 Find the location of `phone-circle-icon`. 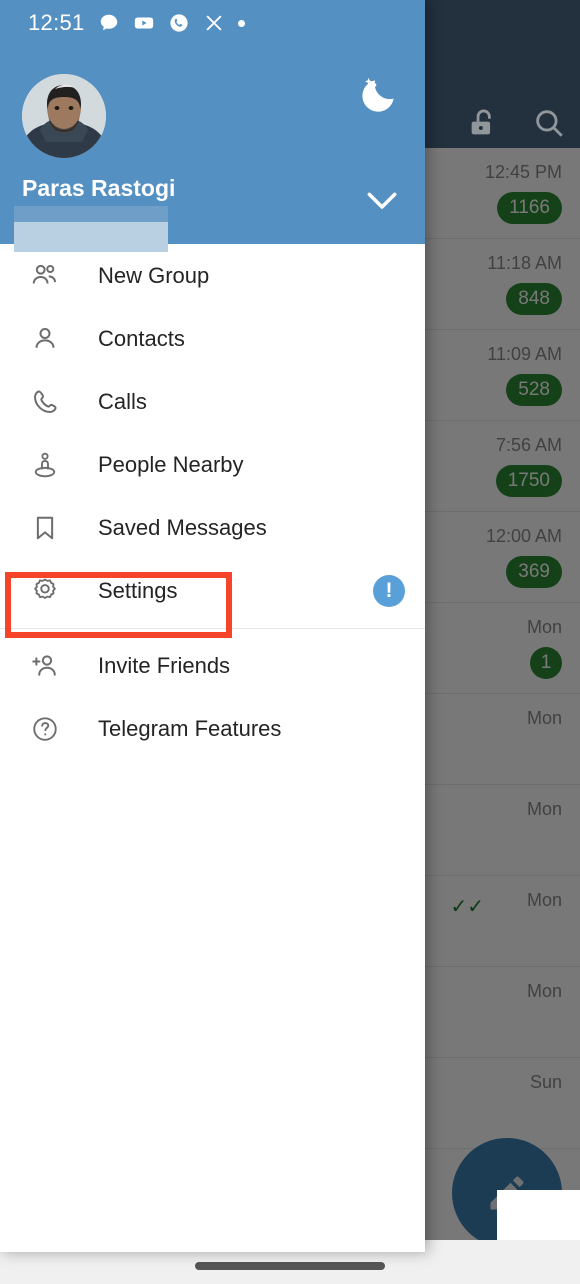

phone-circle-icon is located at coordinates (179, 23).